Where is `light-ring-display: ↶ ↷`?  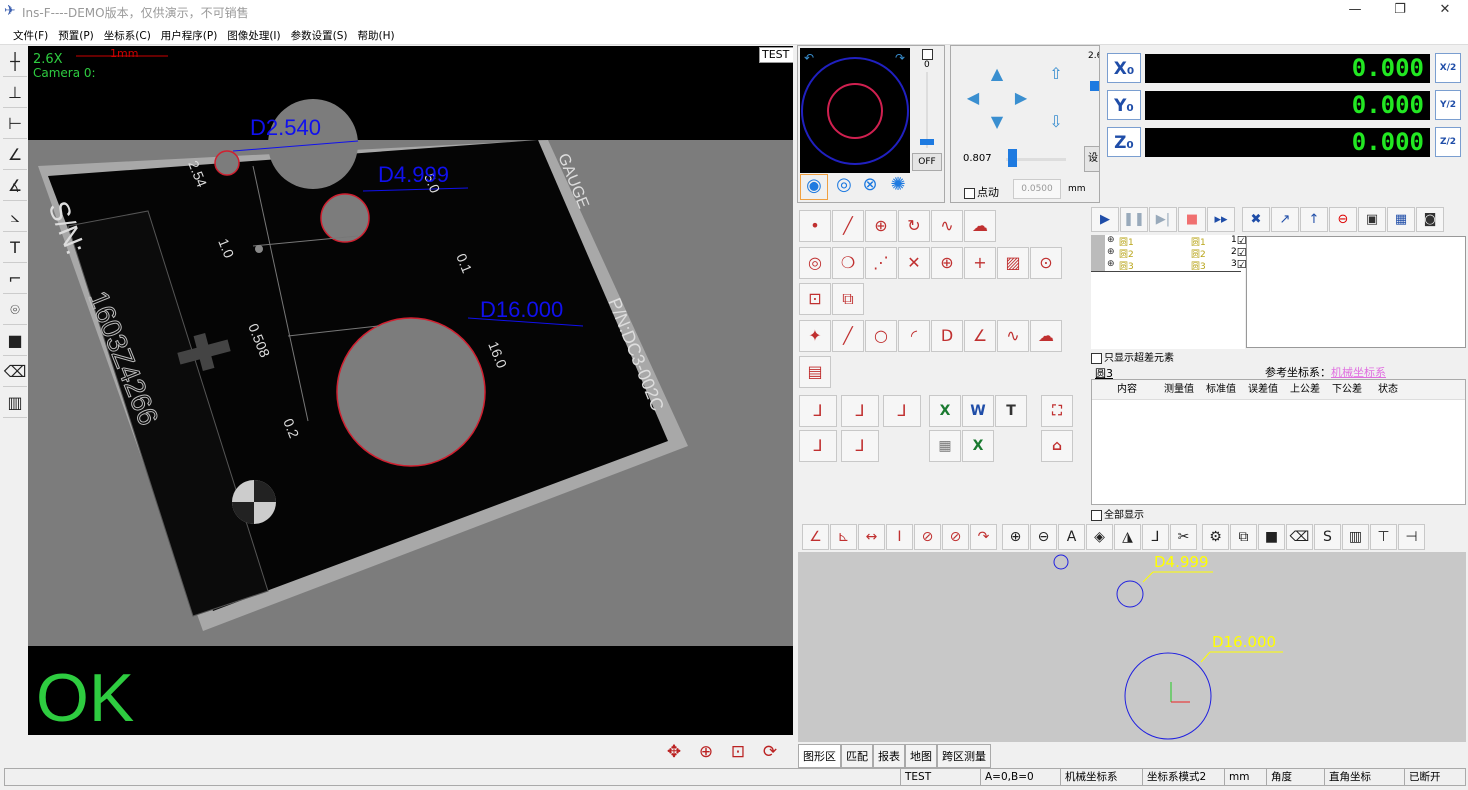 light-ring-display: ↶ ↷ is located at coordinates (855, 110).